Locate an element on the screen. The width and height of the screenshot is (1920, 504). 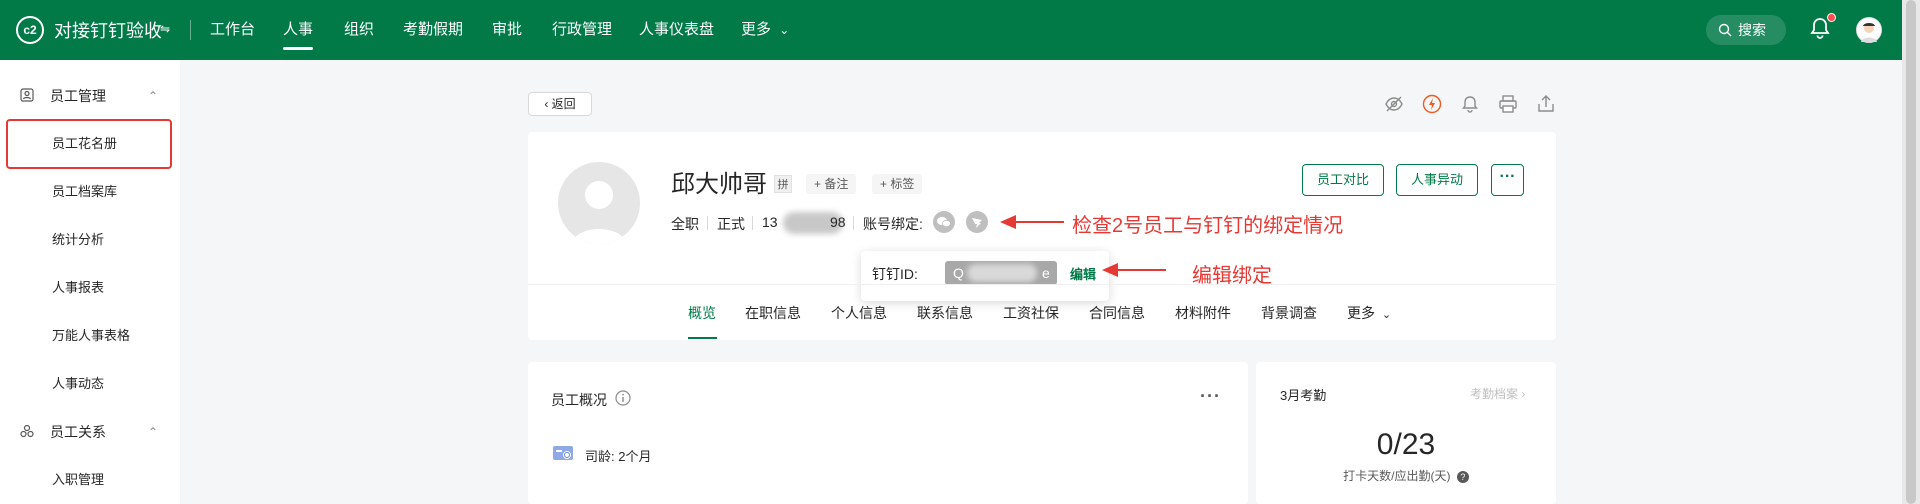
sidebar-group-label: 员工管理 is located at coordinates (78, 96).